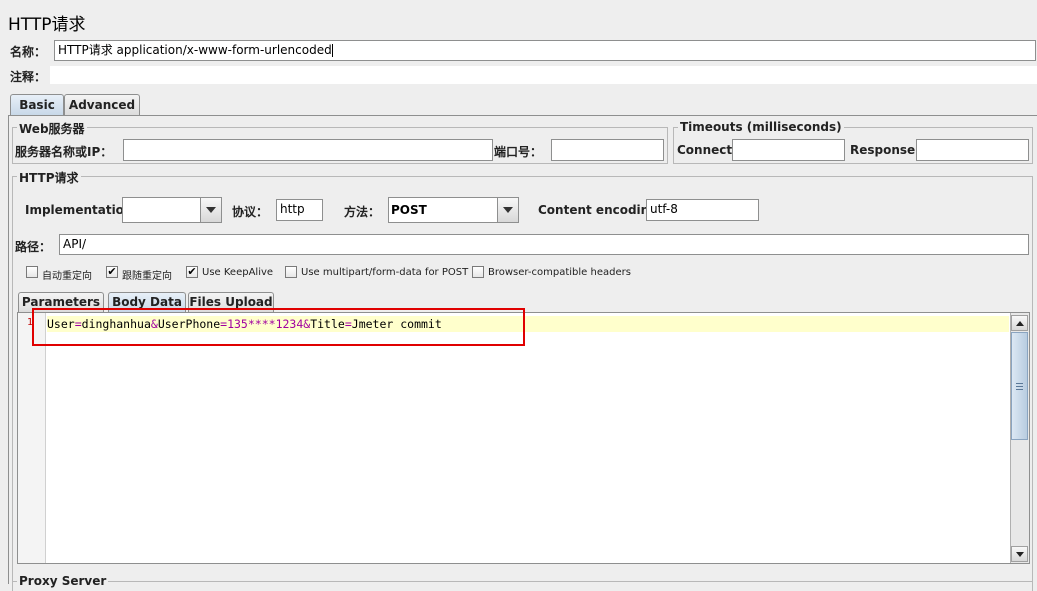 This screenshot has width=1037, height=591. What do you see at coordinates (195, 50) in the screenshot?
I see `name-field-value: HTTP请求 application/x-www-form-urlencoded` at bounding box center [195, 50].